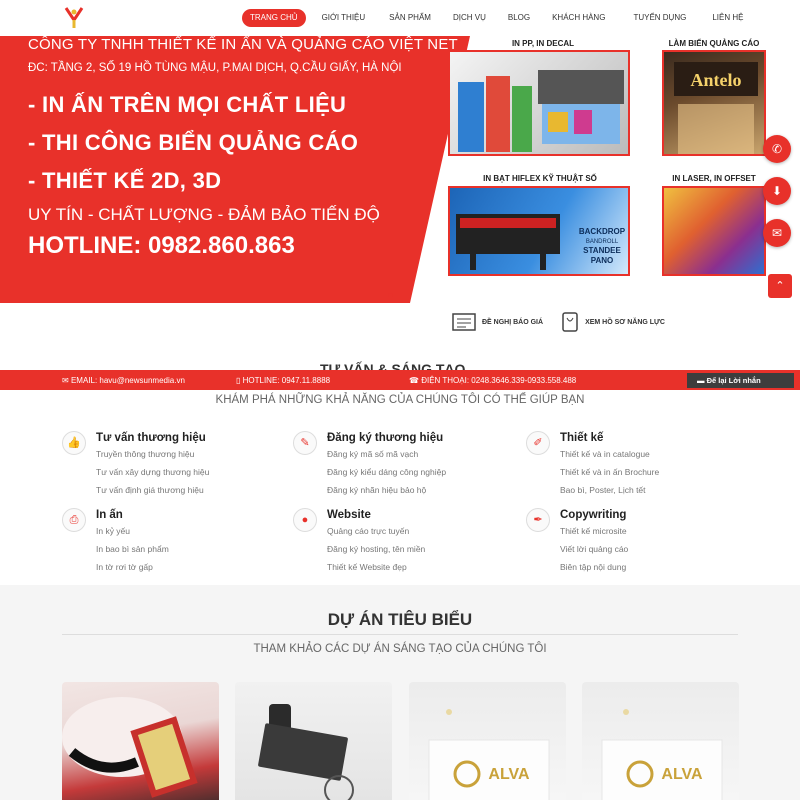 The image size is (800, 800). What do you see at coordinates (66, 380) in the screenshot?
I see `envelope-icon: ✉` at bounding box center [66, 380].